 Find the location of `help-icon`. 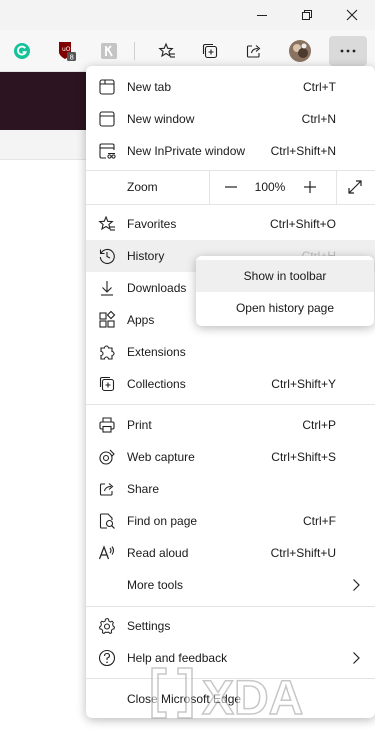

help-icon is located at coordinates (107, 658).